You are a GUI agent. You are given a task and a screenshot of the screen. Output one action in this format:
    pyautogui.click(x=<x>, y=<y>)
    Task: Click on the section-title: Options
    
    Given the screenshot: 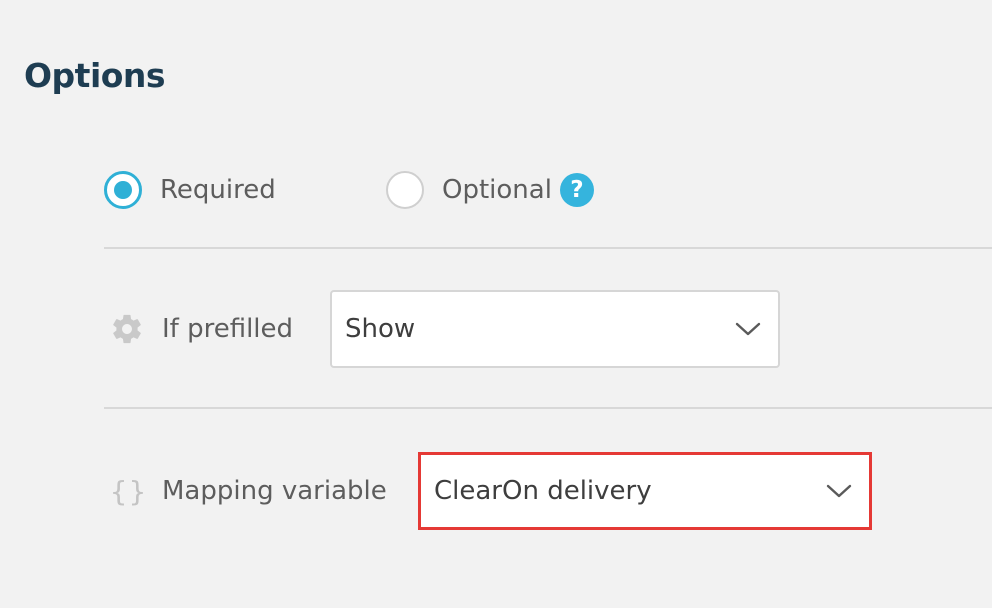 What is the action you would take?
    pyautogui.click(x=95, y=75)
    